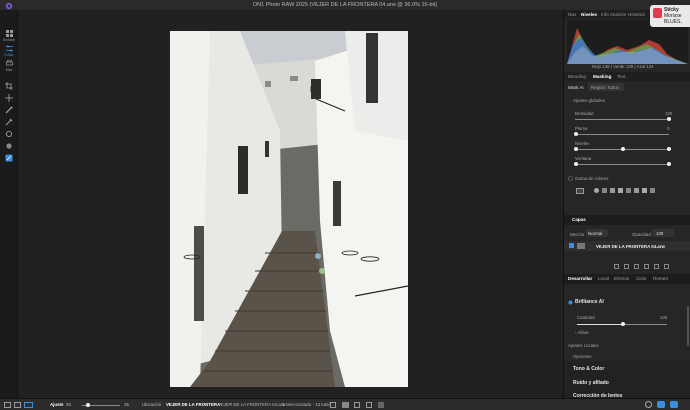 This screenshot has width=690, height=410. Describe the element at coordinates (9, 110) in the screenshot. I see `brush-tool-icon` at that location.